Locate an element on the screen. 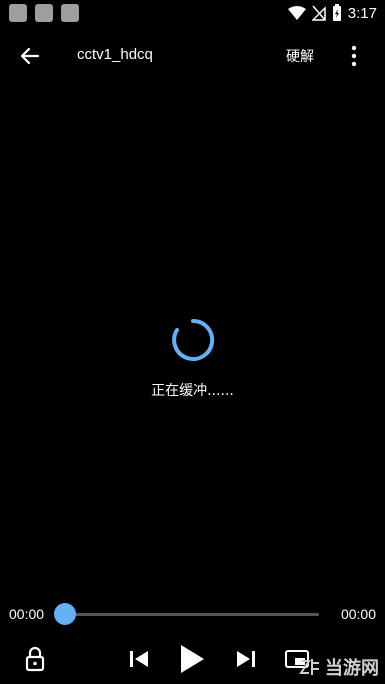  seek-bar-thumb is located at coordinates (65, 614).